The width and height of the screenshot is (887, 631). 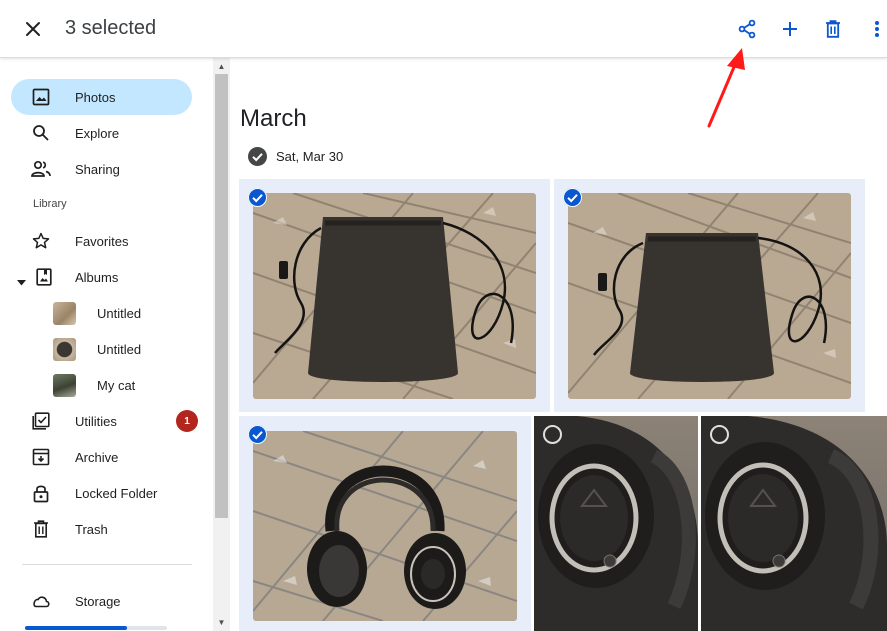 I want to click on share-button, so click(x=747, y=29).